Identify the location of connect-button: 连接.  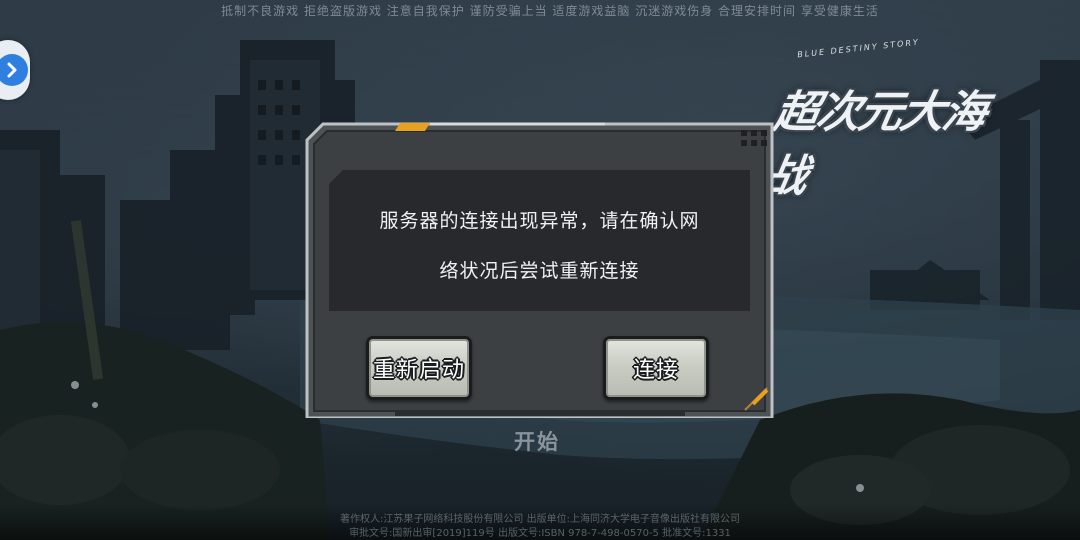
(656, 368).